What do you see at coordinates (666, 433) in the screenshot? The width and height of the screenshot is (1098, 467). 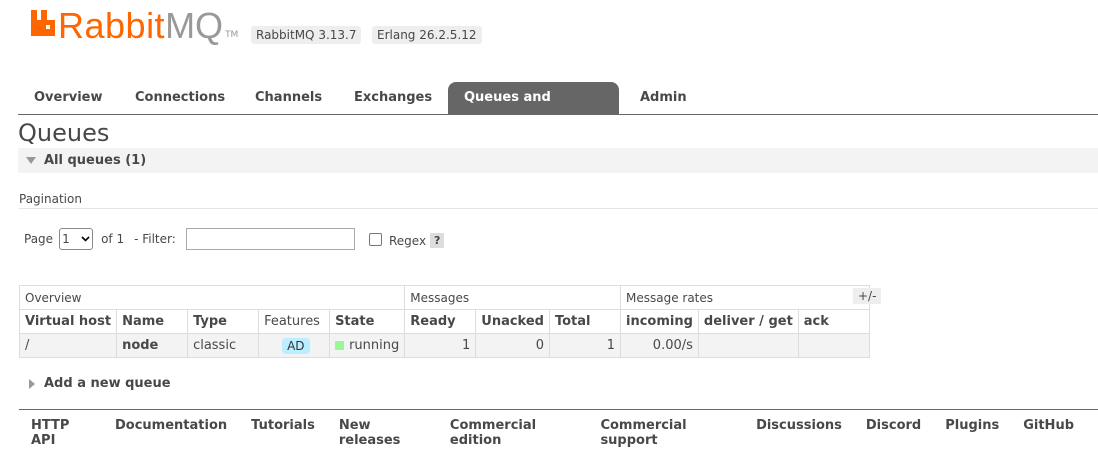 I see `footer-link-commercial-support: Commercial support` at bounding box center [666, 433].